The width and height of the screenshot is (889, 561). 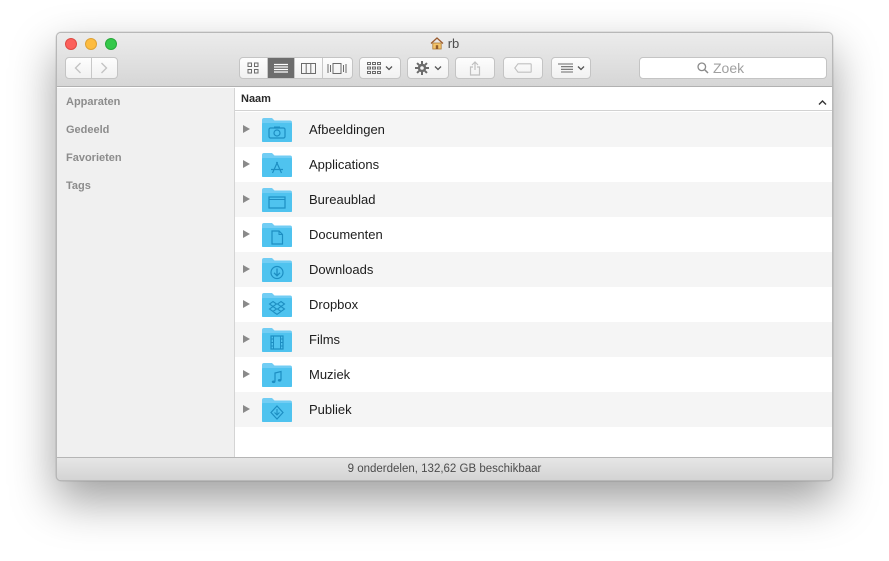 I want to click on sidebar: Apparaten Gedeeld Favorieten Tags, so click(x=146, y=272).